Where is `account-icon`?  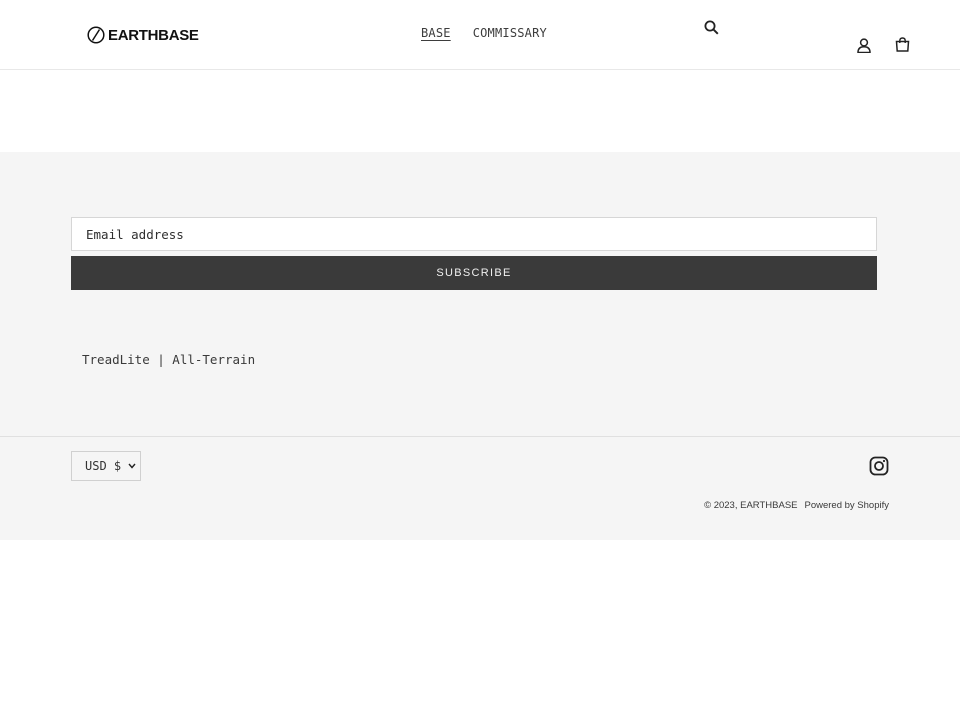
account-icon is located at coordinates (864, 45).